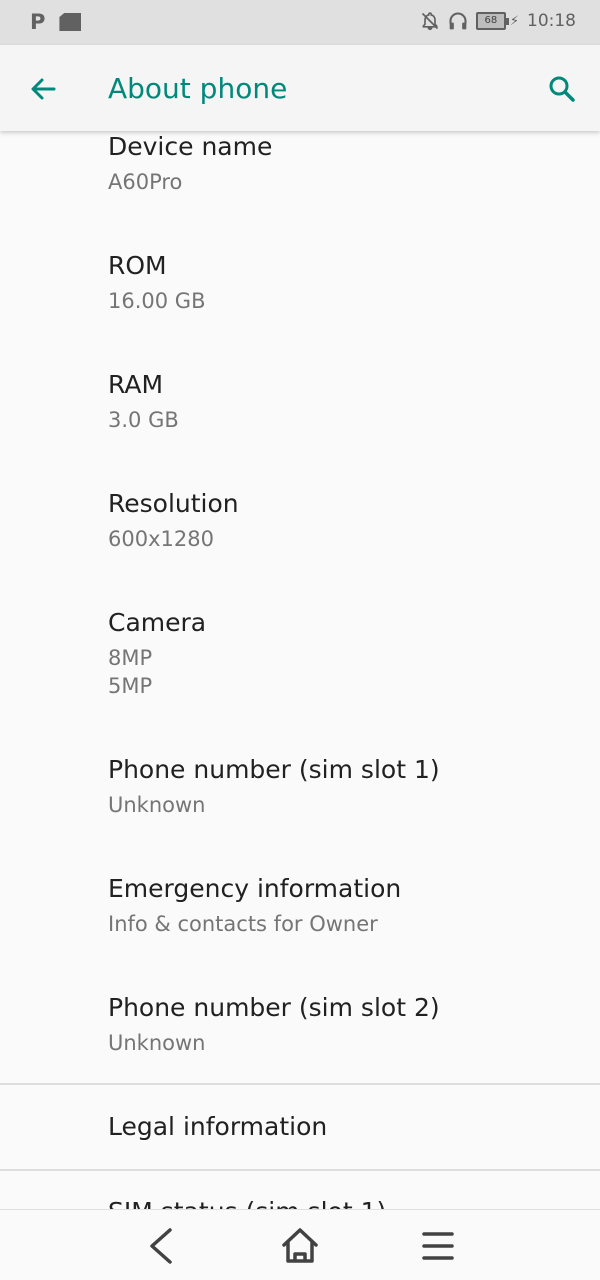  What do you see at coordinates (218, 1126) in the screenshot?
I see `item-title: Legal information` at bounding box center [218, 1126].